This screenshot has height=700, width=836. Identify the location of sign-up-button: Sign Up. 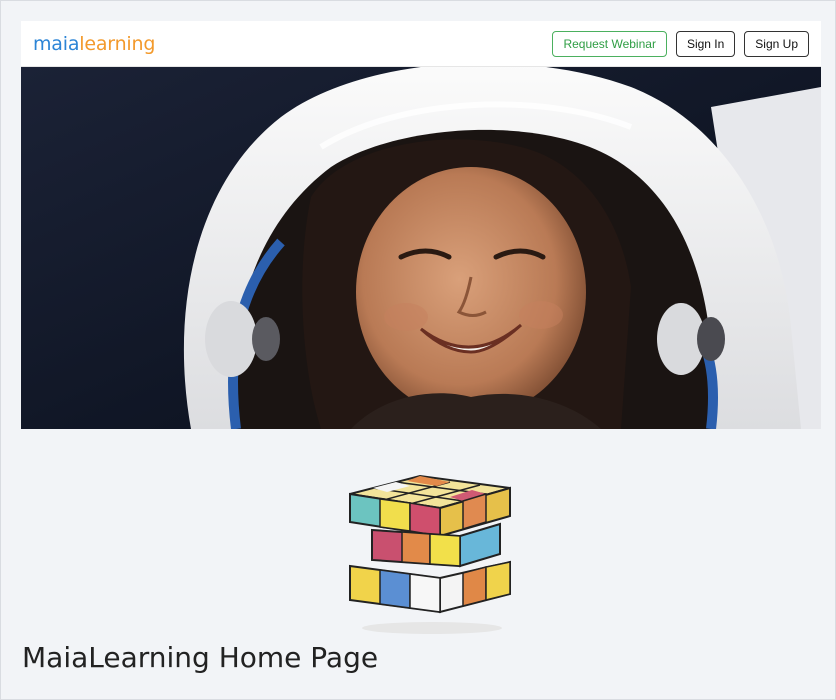
(776, 43).